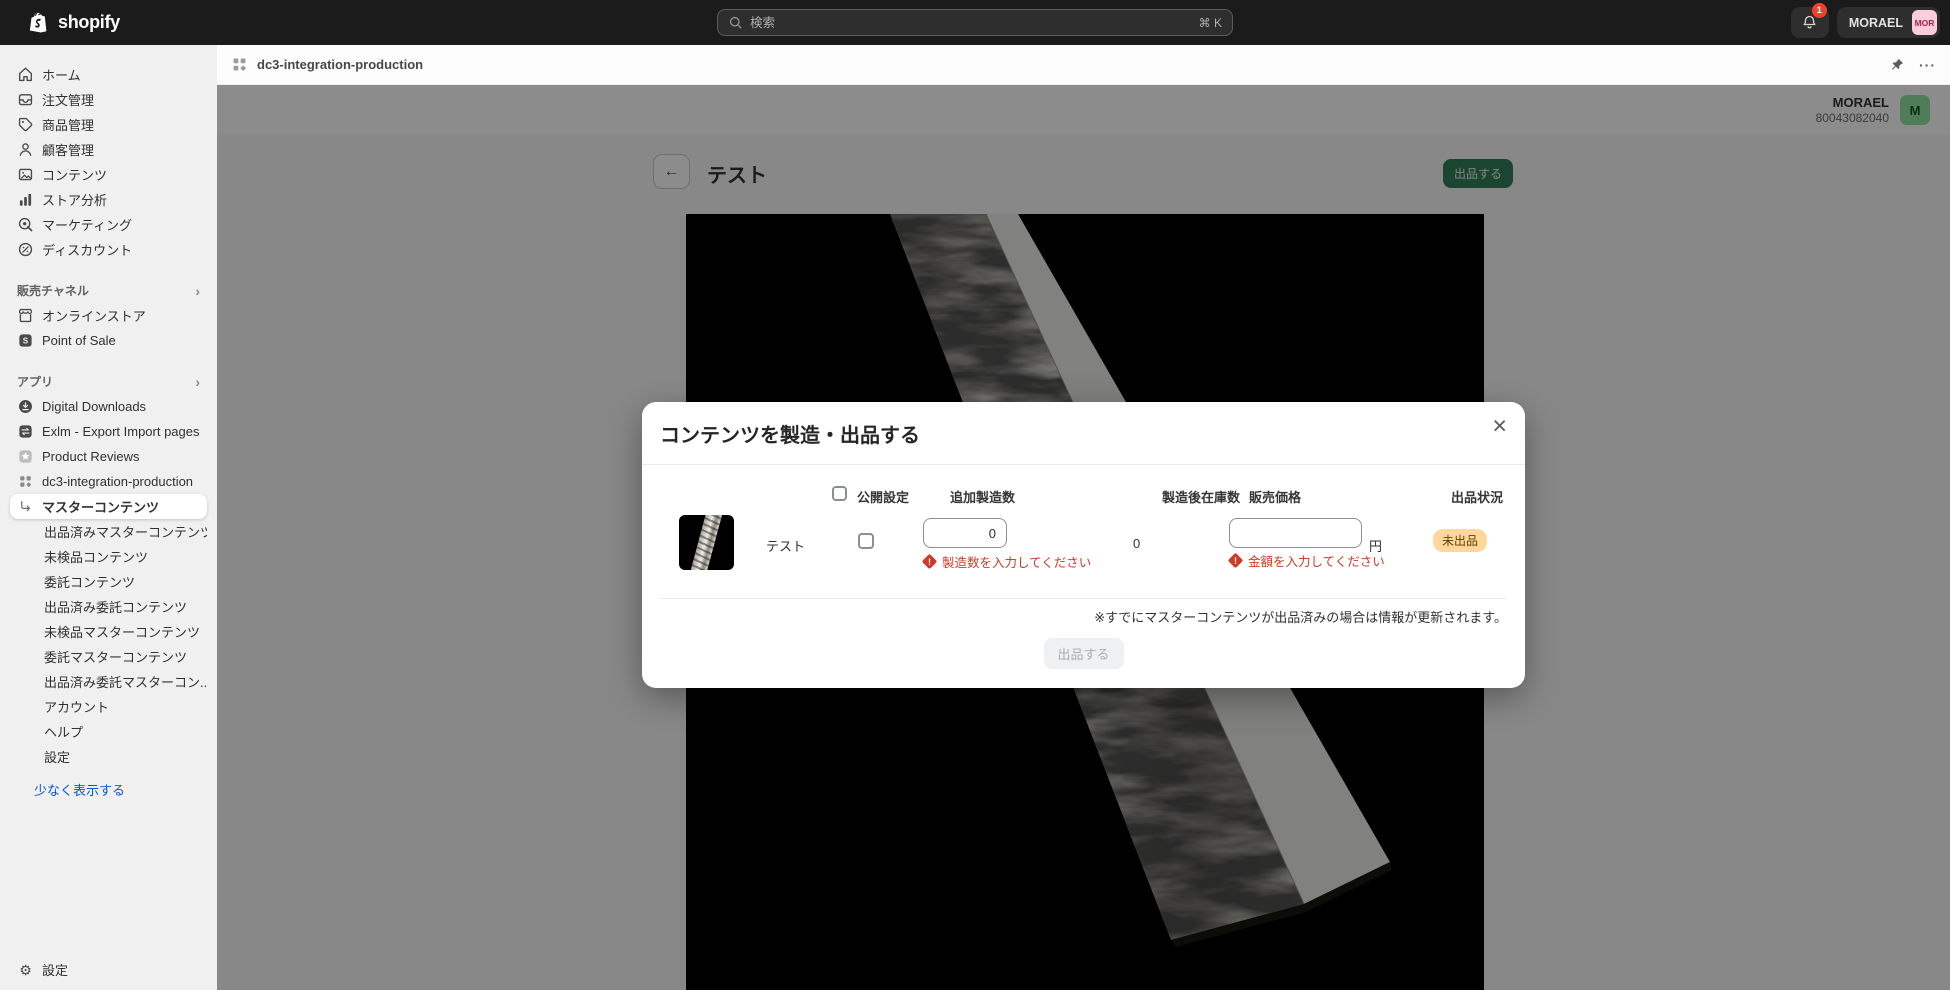 Image resolution: width=1950 pixels, height=990 pixels. Describe the element at coordinates (25, 340) in the screenshot. I see `pos-icon: S` at that location.